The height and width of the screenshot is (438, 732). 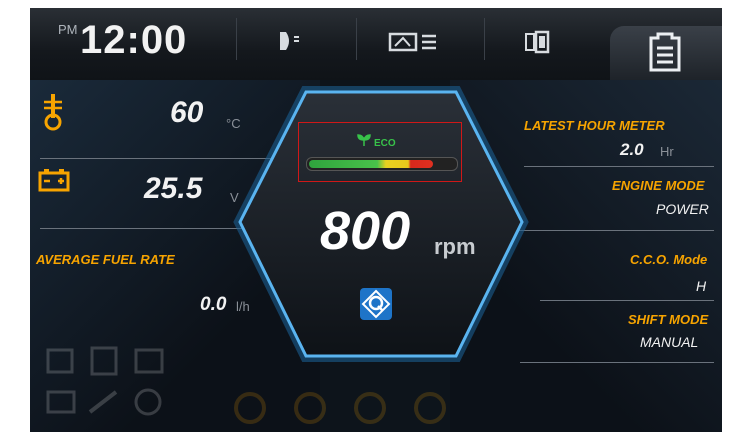 I want to click on eco-level-fill, so click(x=371, y=164).